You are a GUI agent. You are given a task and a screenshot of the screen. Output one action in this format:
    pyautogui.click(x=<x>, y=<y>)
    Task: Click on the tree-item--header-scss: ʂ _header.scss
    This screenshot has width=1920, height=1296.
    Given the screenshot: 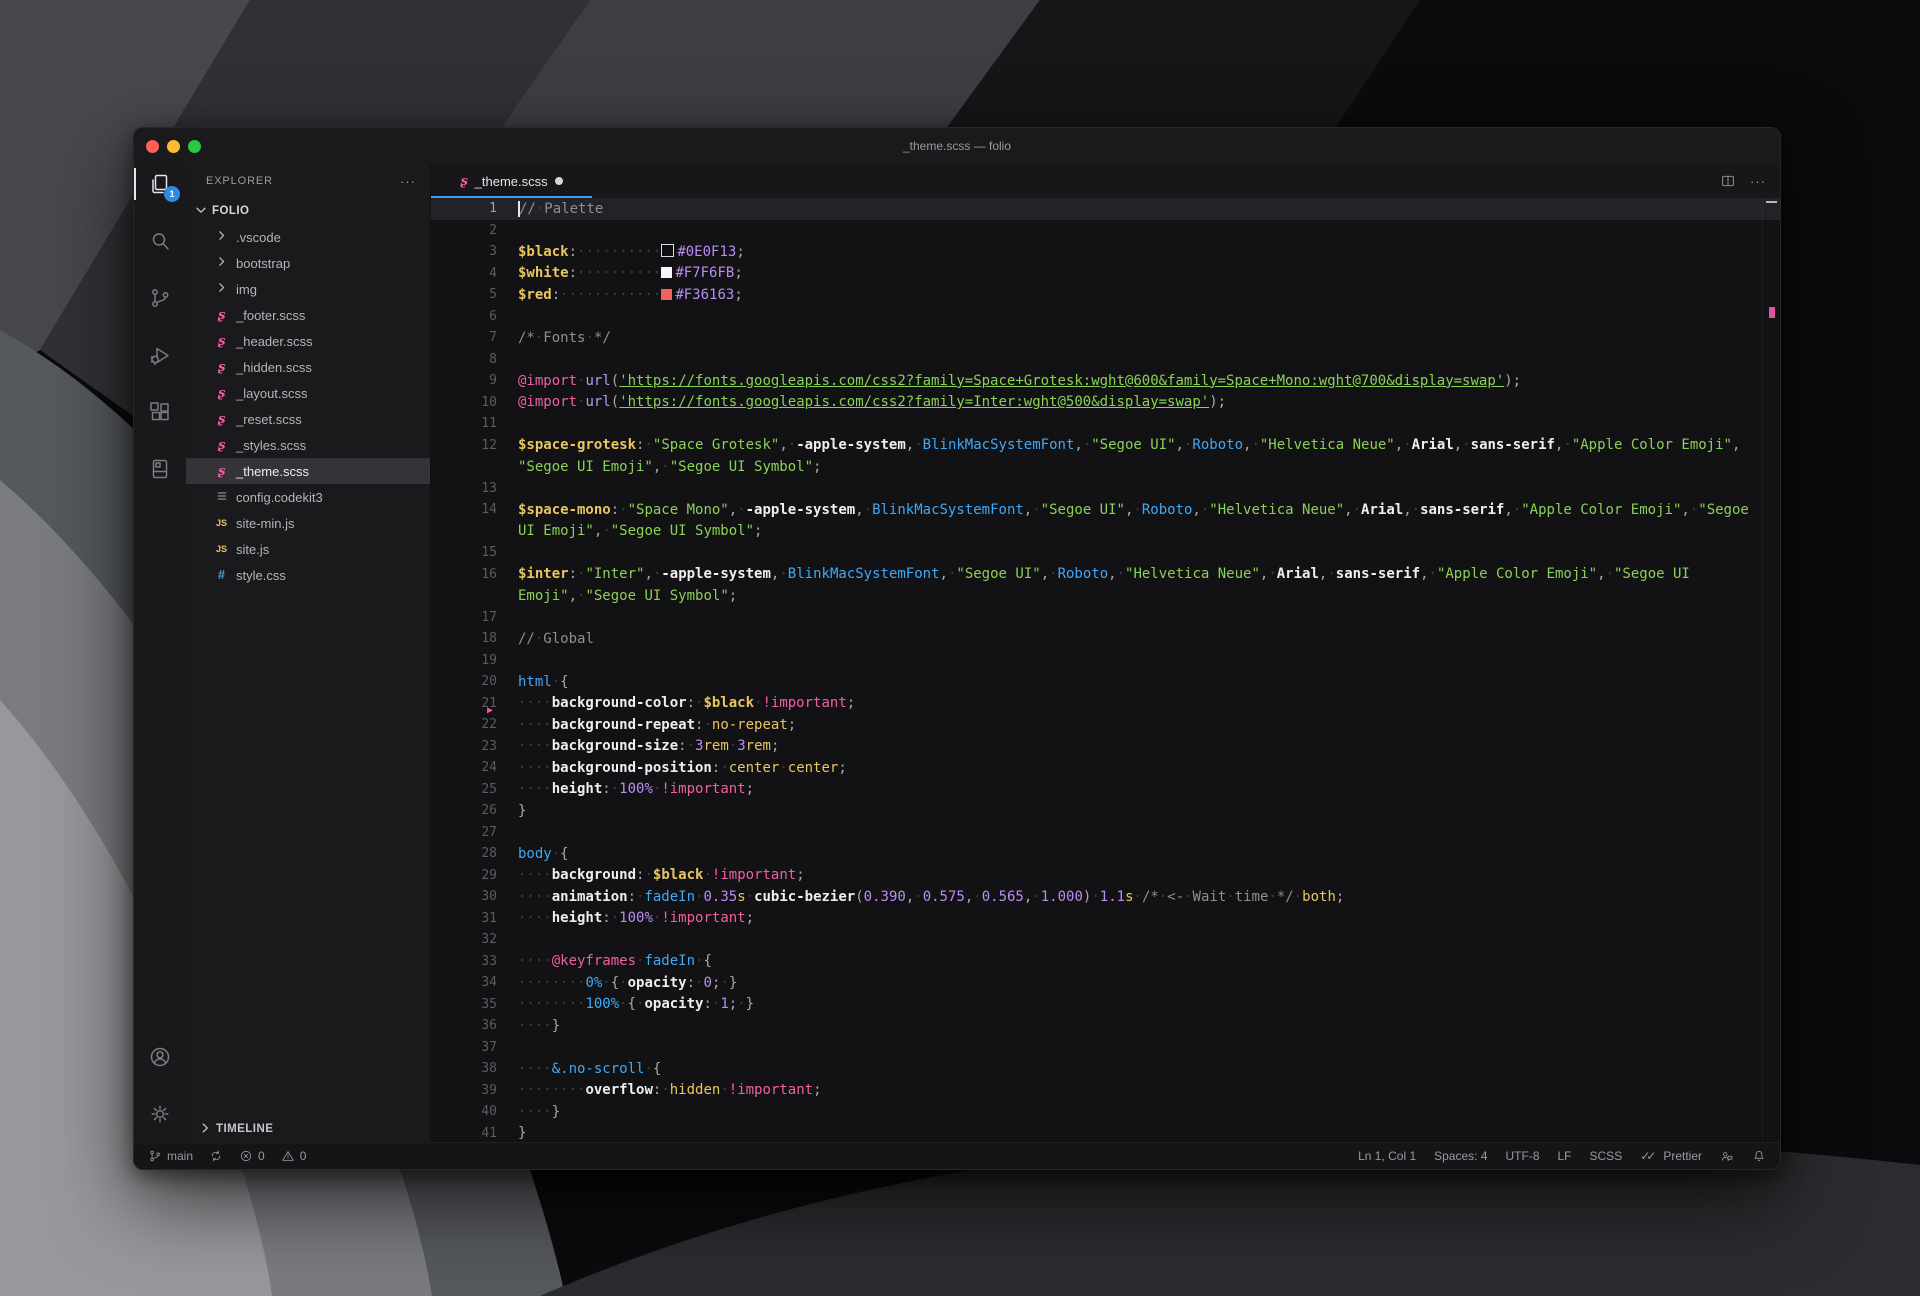 What is the action you would take?
    pyautogui.click(x=308, y=341)
    